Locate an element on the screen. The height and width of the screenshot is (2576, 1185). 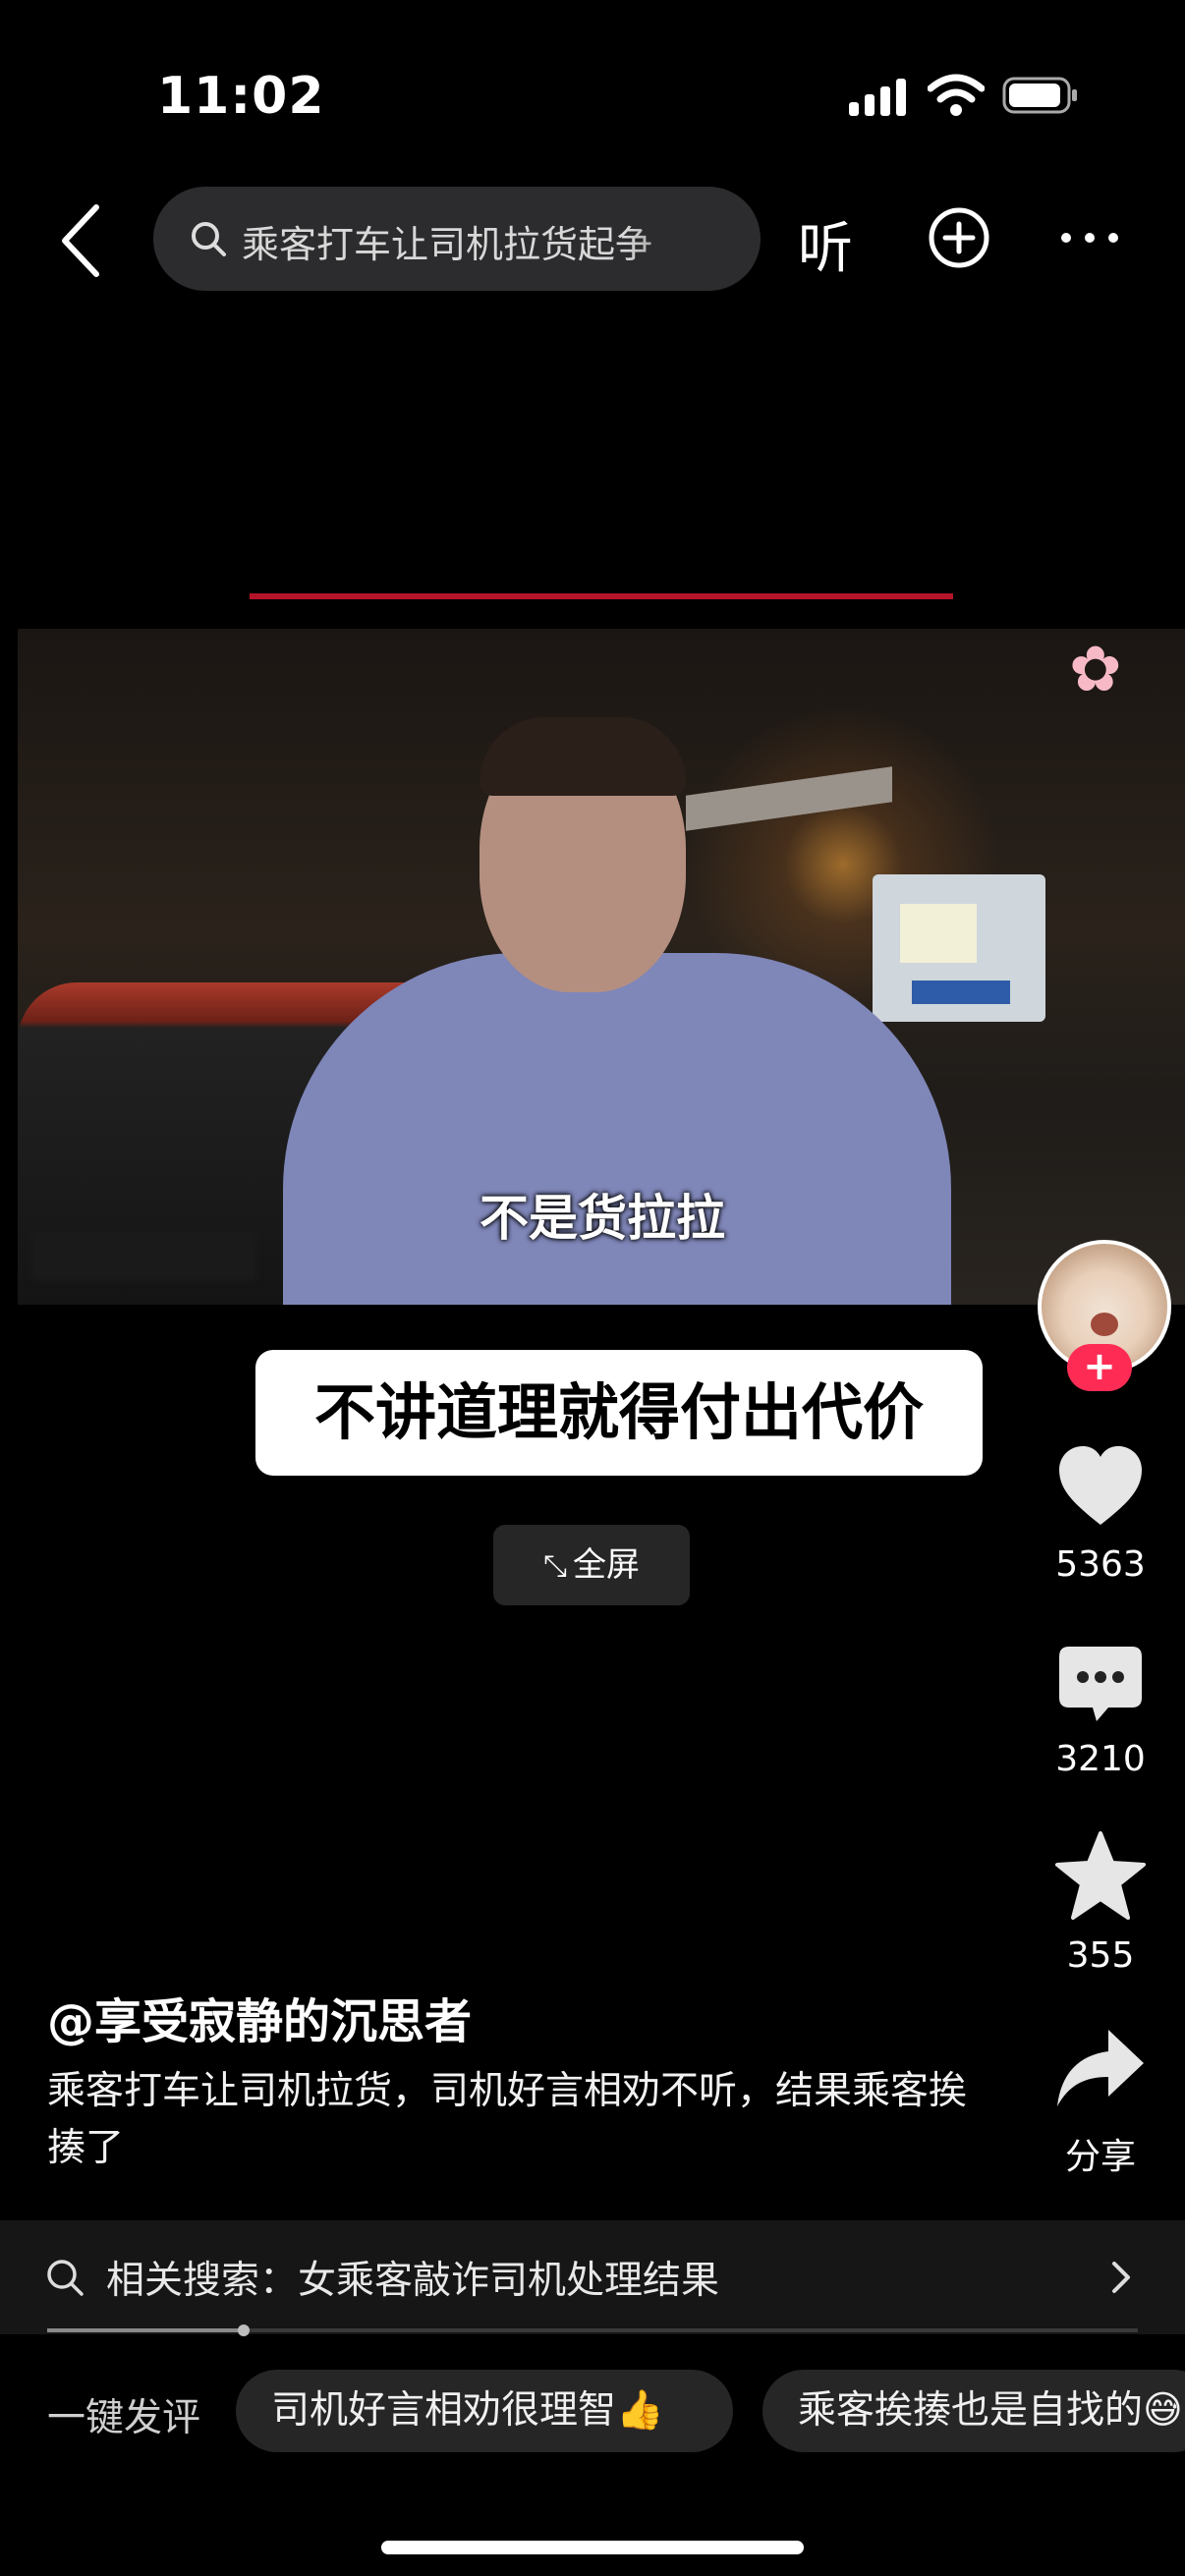
related-search-bar: 相关搜索：女乘客敲诈司机处理结果 is located at coordinates (592, 2277).